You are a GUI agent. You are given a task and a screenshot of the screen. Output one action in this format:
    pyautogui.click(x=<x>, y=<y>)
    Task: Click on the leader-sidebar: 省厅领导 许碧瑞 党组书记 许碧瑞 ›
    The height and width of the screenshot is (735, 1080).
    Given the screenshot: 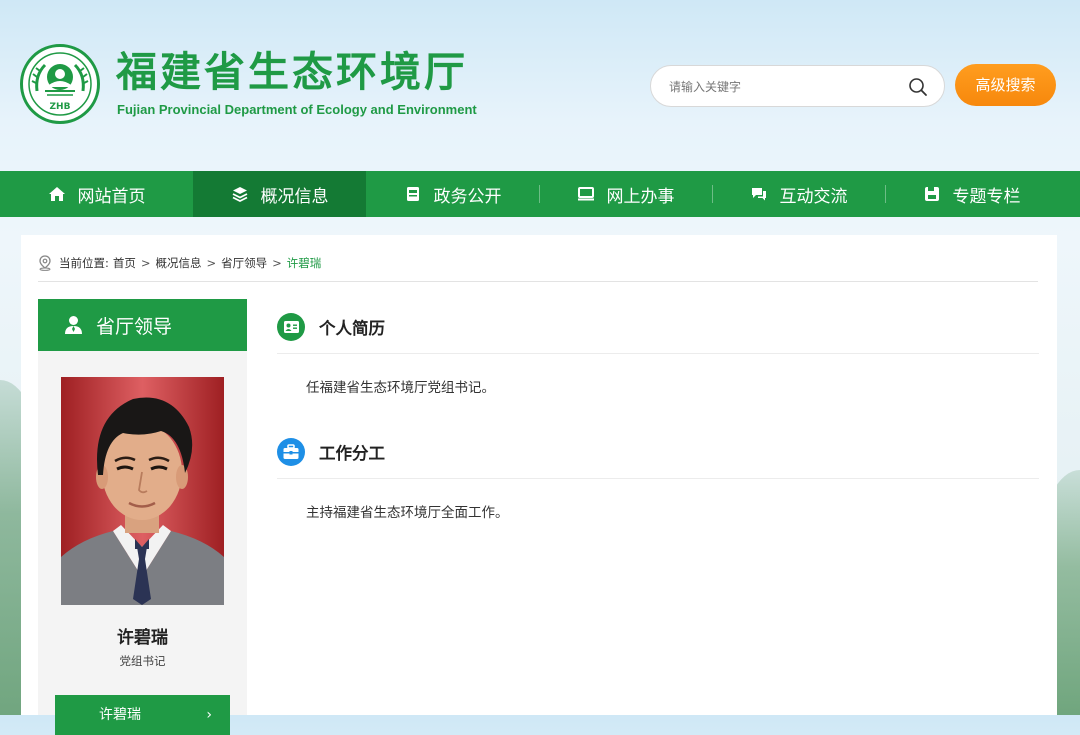 What is the action you would take?
    pyautogui.click(x=142, y=517)
    